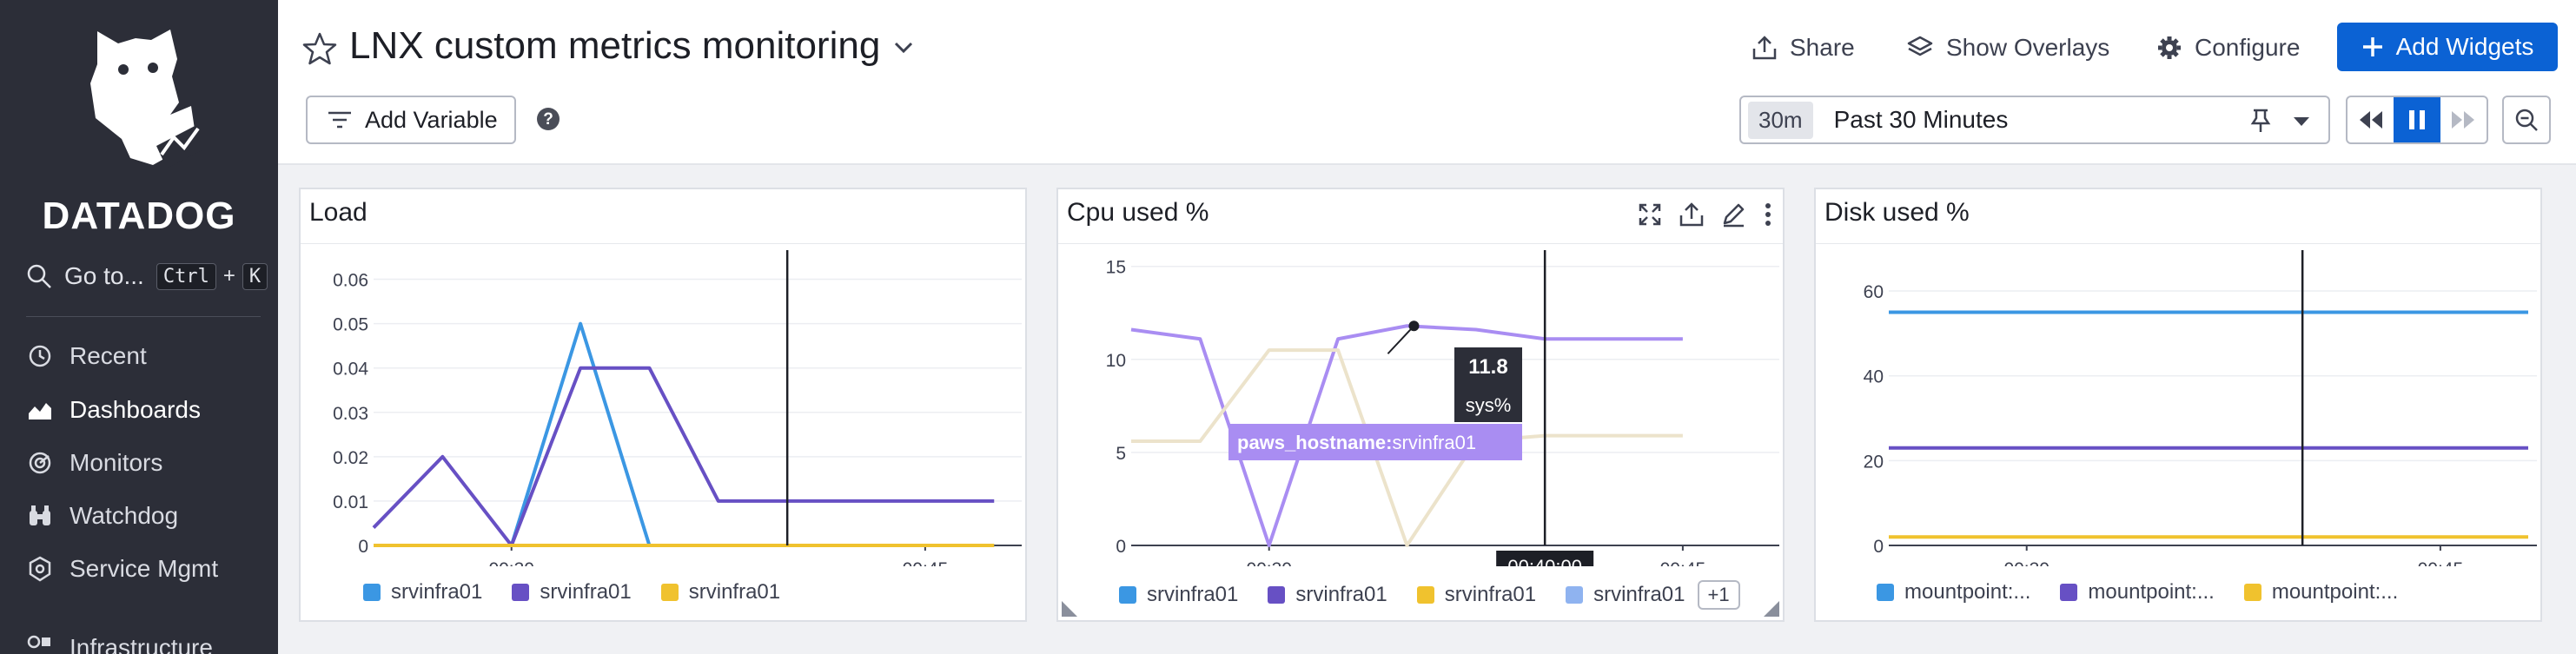  I want to click on favorite-star-icon, so click(319, 49).